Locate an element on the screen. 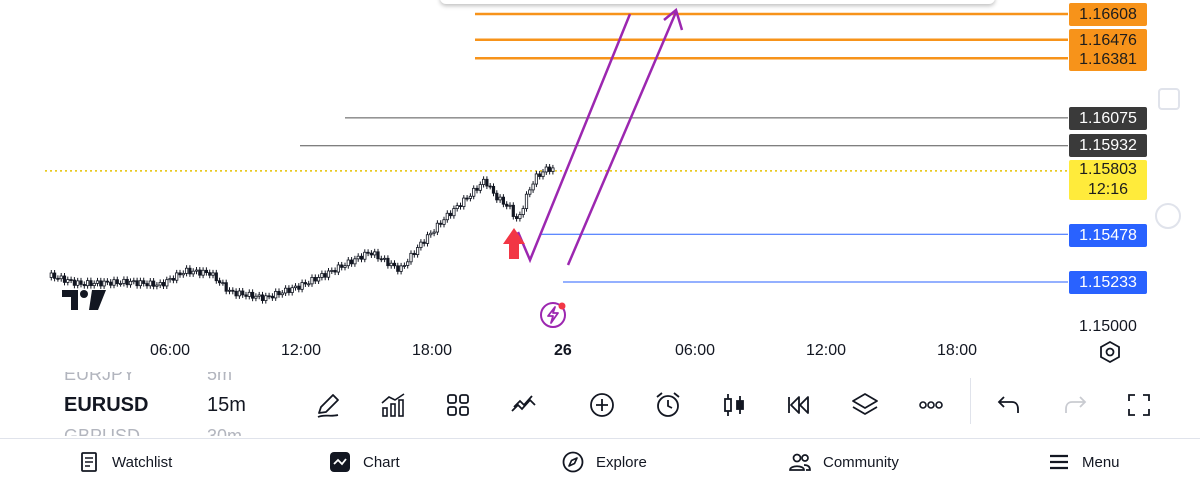  indicators-icon is located at coordinates (393, 405).